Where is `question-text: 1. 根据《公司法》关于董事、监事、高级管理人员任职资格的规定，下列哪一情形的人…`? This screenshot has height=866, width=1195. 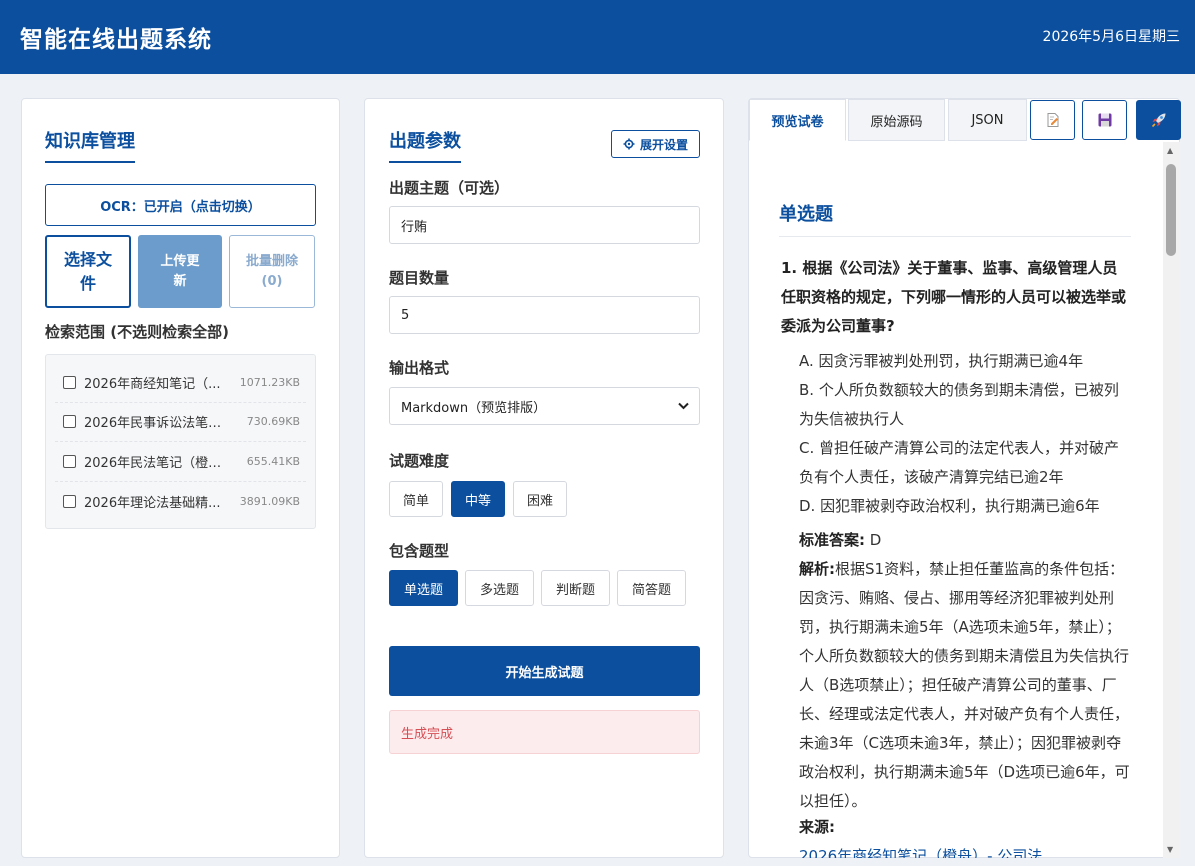
question-text: 1. 根据《公司法》关于董事、监事、高级管理人员任职资格的规定，下列哪一情形的人… is located at coordinates (954, 297).